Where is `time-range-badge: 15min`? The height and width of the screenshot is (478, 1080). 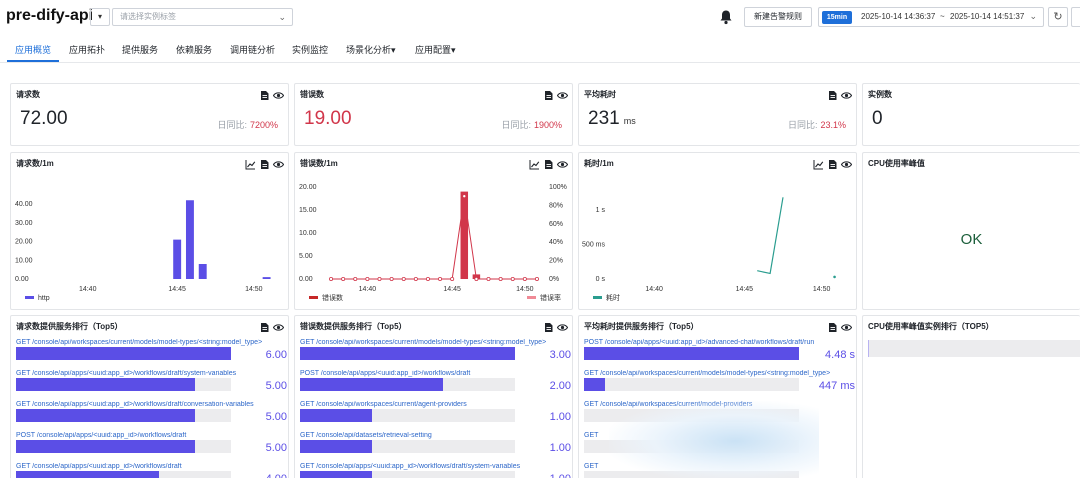 time-range-badge: 15min is located at coordinates (837, 17).